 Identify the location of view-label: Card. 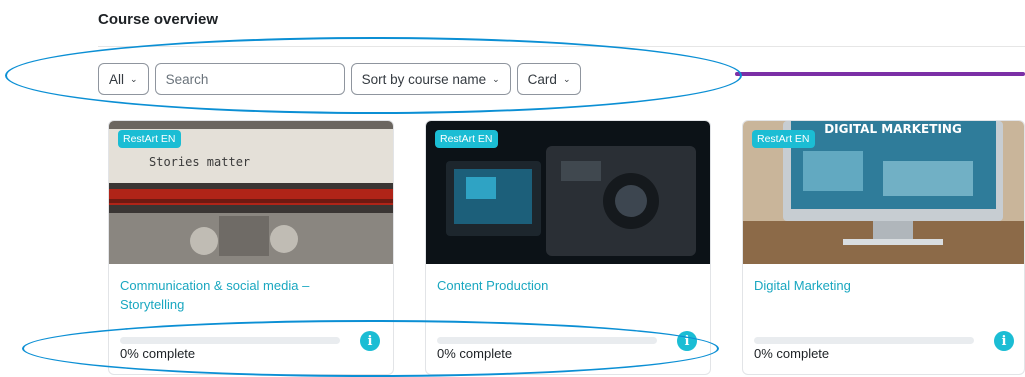
(542, 79).